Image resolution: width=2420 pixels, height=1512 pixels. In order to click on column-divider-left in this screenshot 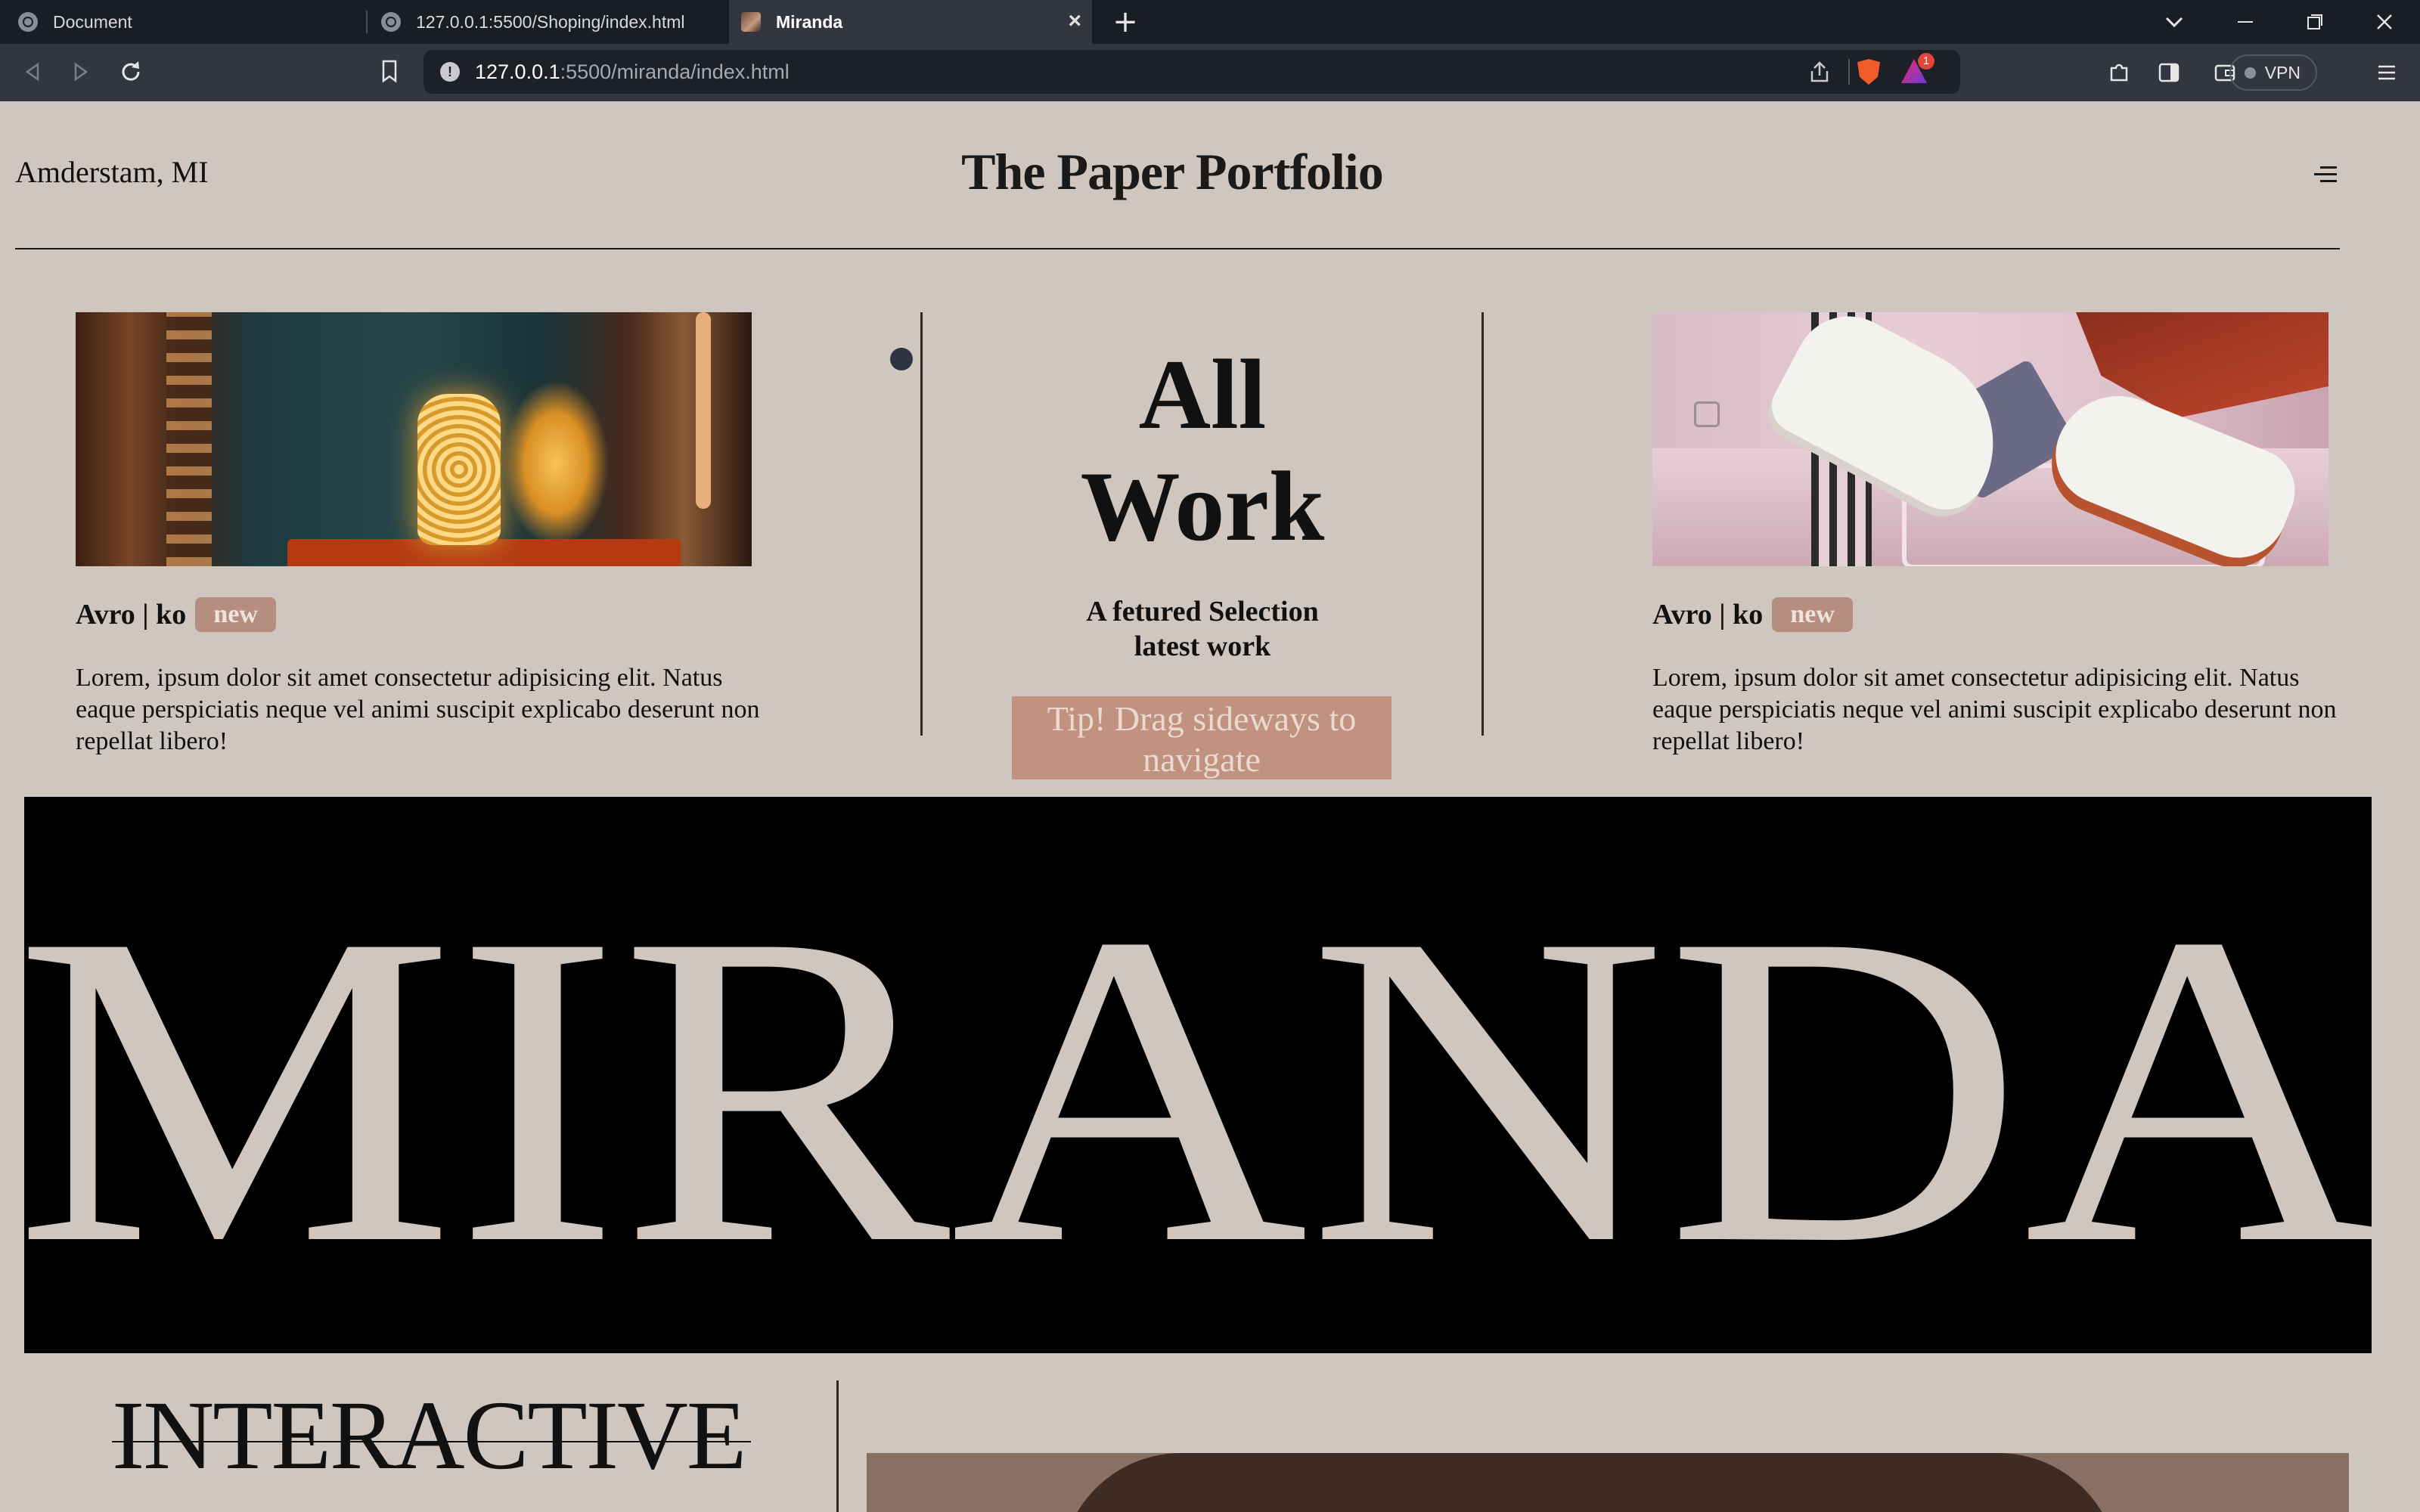, I will do `click(921, 524)`.